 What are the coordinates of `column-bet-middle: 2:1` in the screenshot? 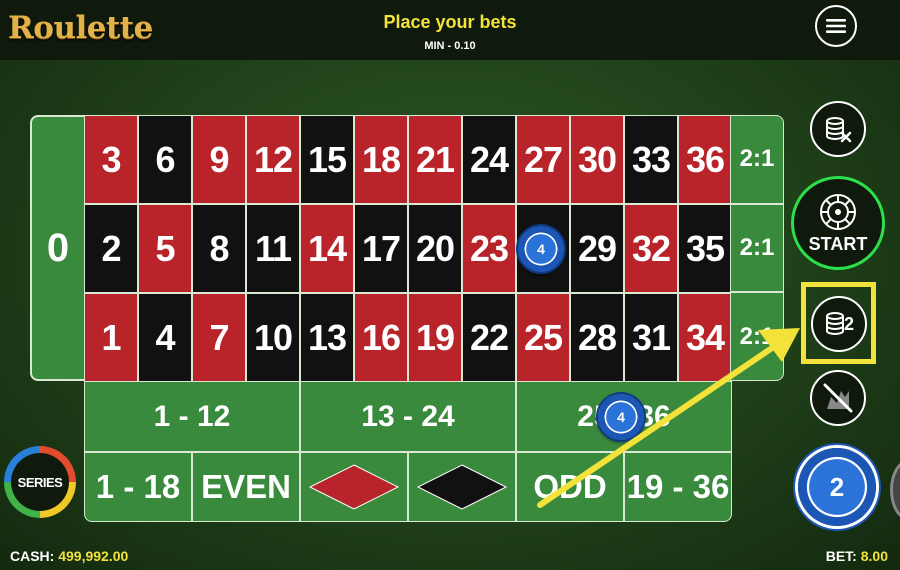 It's located at (757, 248).